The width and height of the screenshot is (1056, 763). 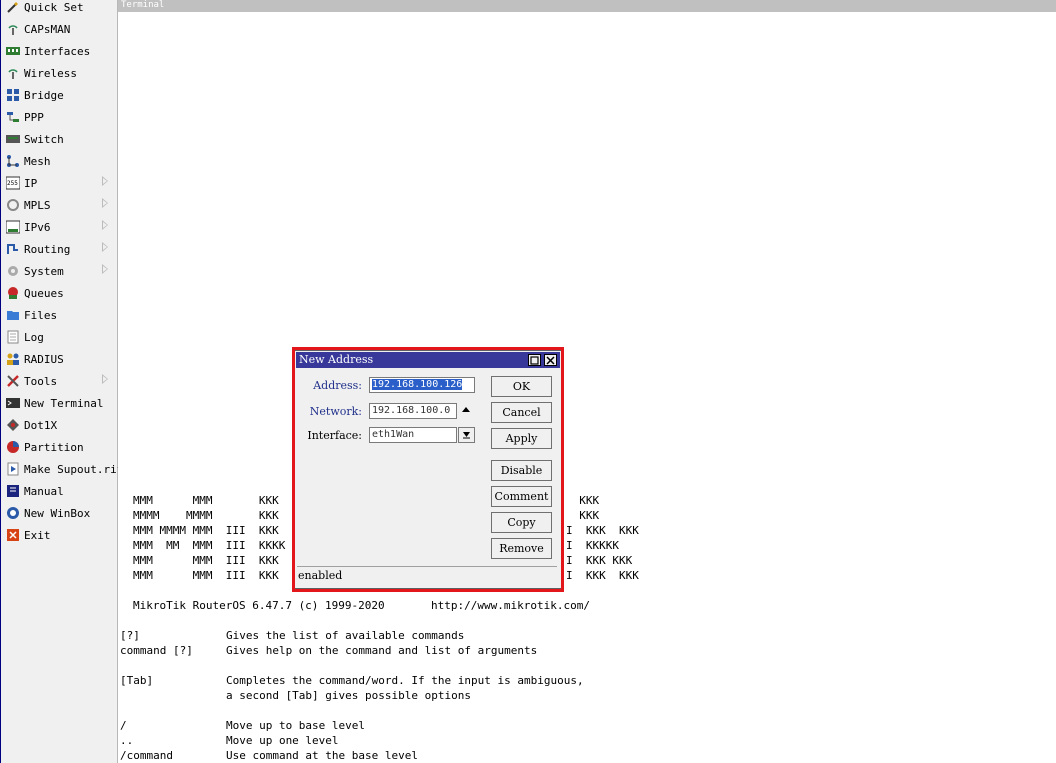 I want to click on sidebar-item-ip: 255 IP, so click(x=58, y=183).